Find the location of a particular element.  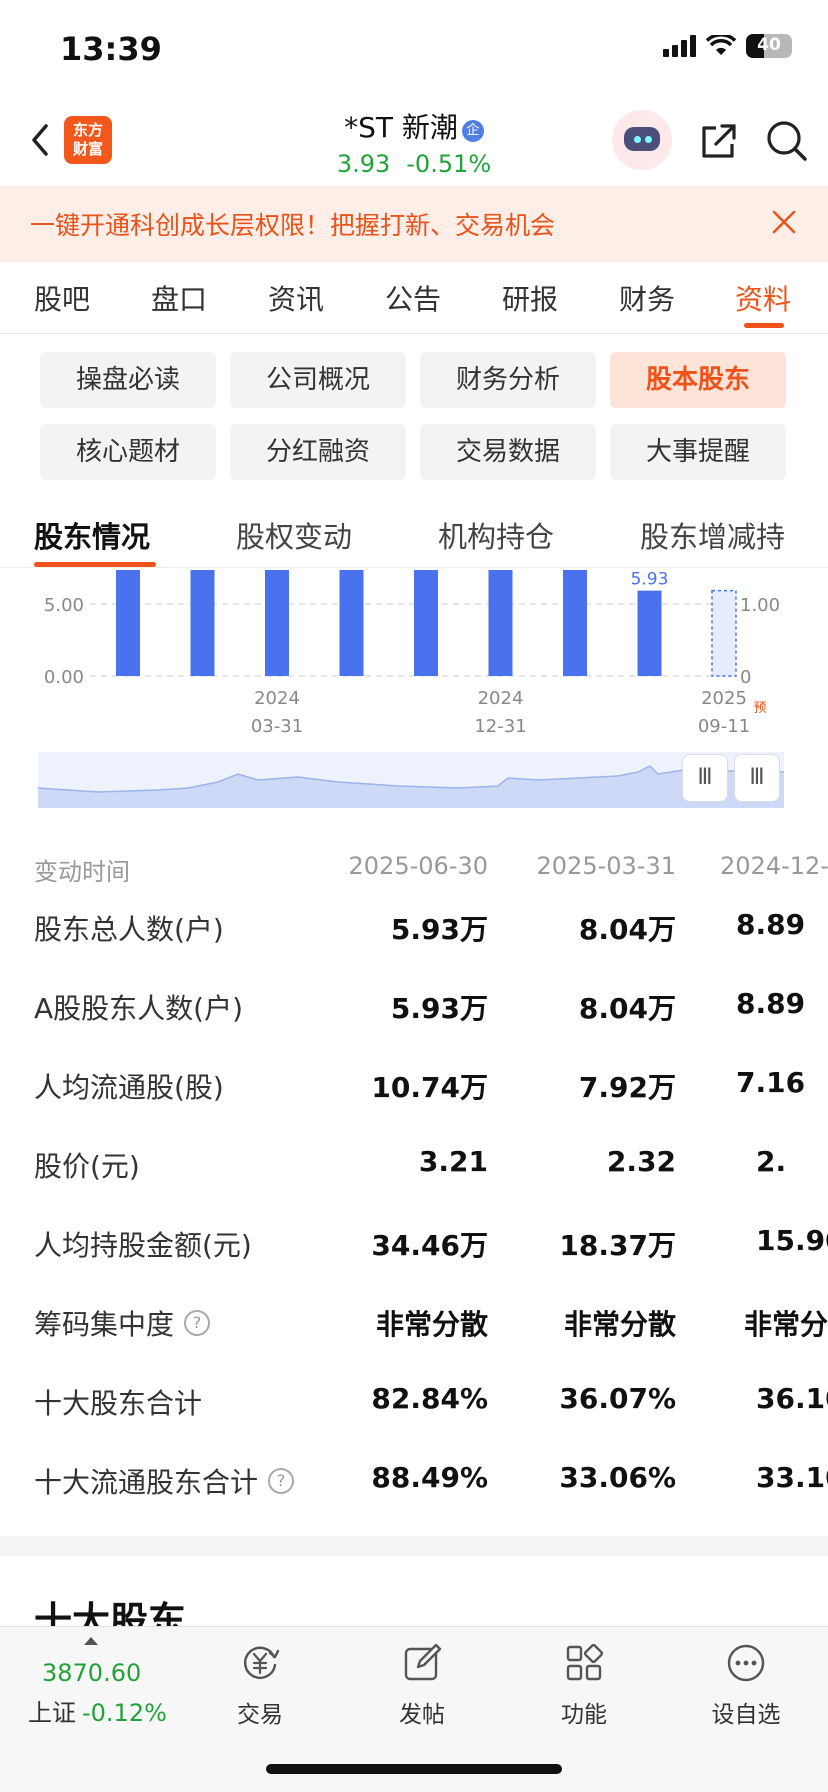

row-label: A股股东人数(户) is located at coordinates (138, 1007).